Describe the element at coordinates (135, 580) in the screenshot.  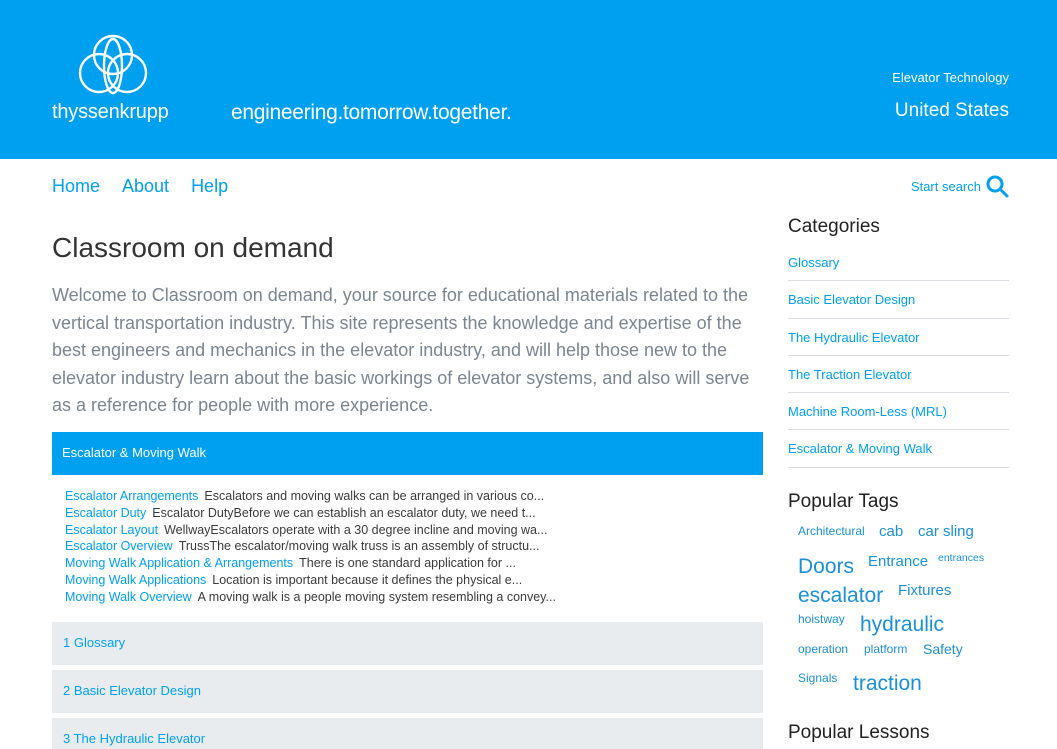
I see `lesson-link: Moving Walk Applications` at that location.